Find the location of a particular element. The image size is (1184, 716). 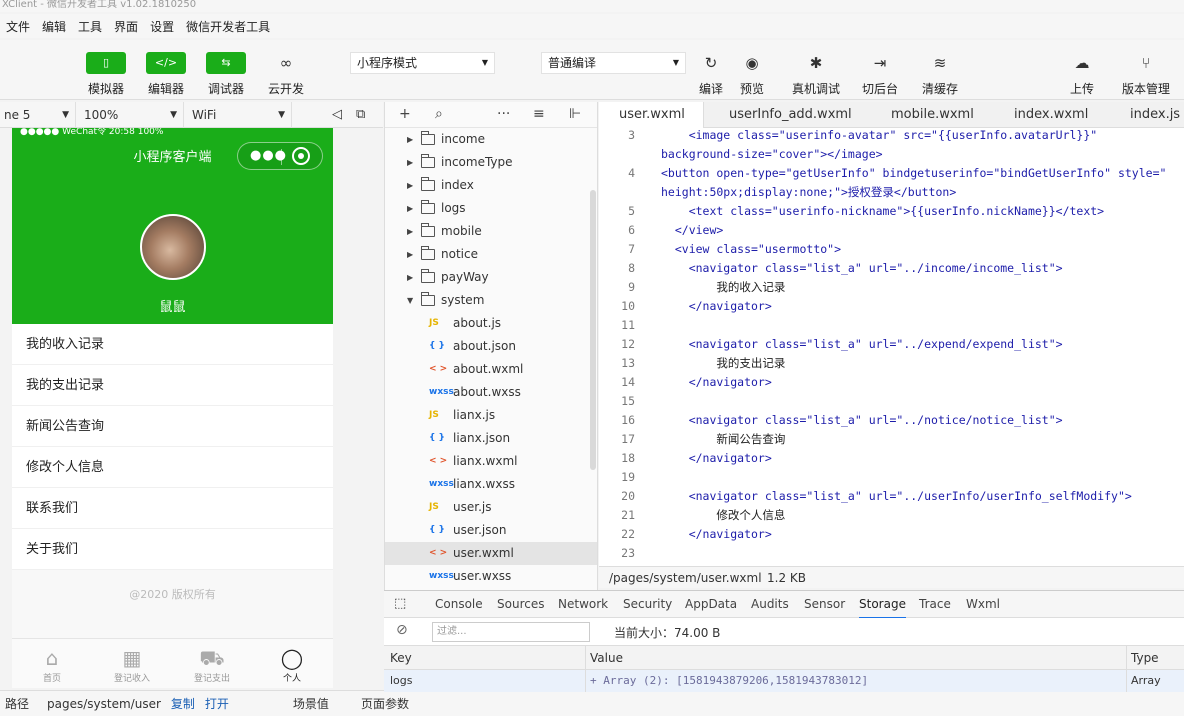

list-item-notice: 新闻公告查询 is located at coordinates (172, 426).